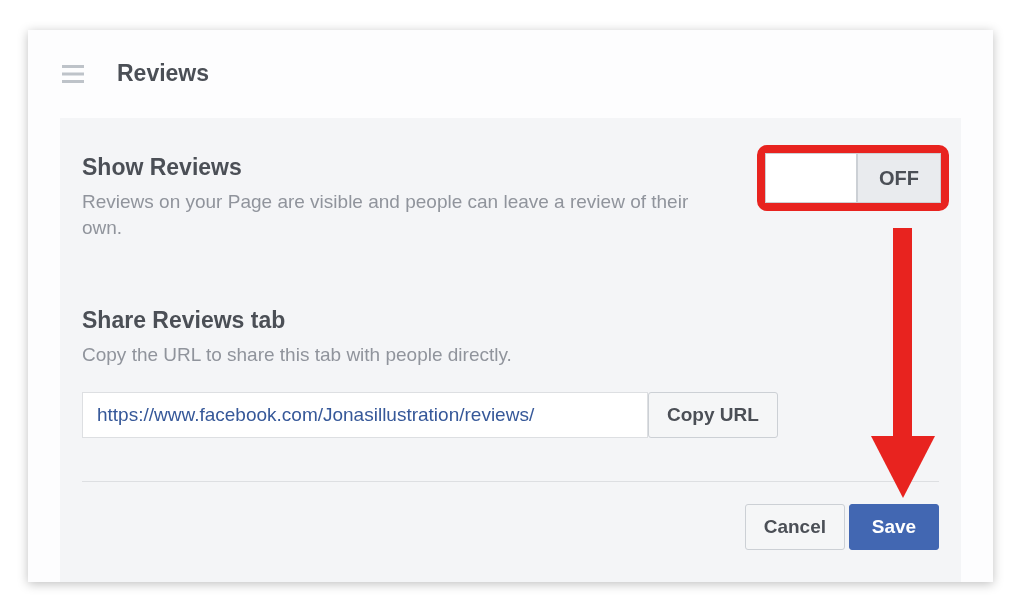 Image resolution: width=1024 pixels, height=612 pixels. What do you see at coordinates (73, 73) in the screenshot?
I see `menu-icon` at bounding box center [73, 73].